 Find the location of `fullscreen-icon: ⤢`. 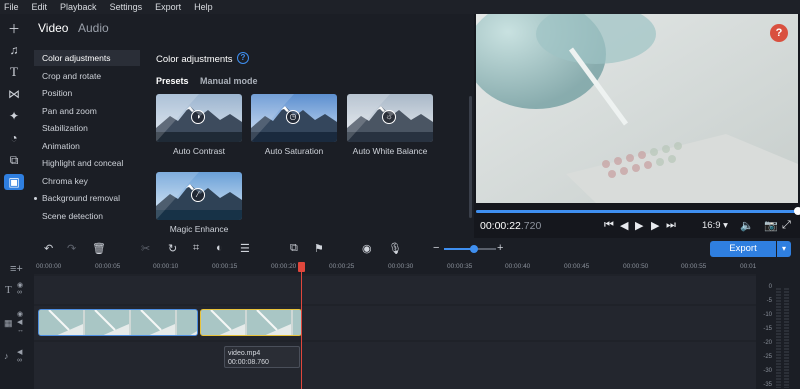

fullscreen-icon: ⤢ is located at coordinates (786, 225).